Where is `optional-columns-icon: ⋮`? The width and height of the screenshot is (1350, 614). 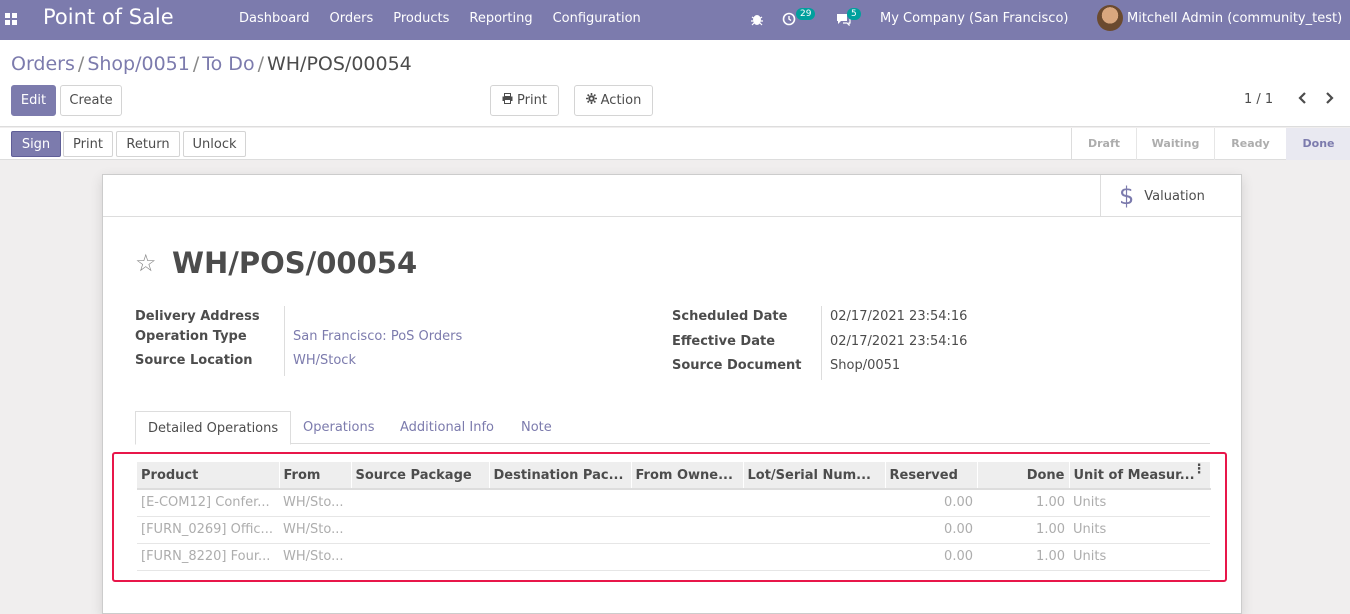
optional-columns-icon: ⋮ is located at coordinates (1199, 469).